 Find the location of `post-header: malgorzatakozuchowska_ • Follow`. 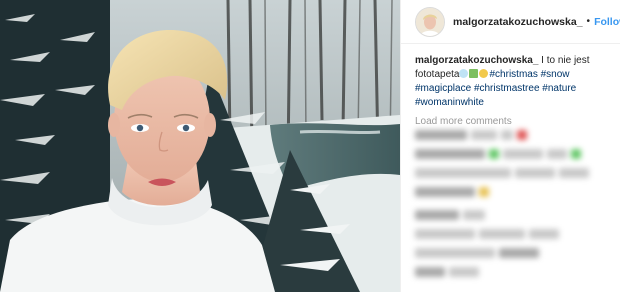

post-header: malgorzatakozuchowska_ • Follow is located at coordinates (510, 22).